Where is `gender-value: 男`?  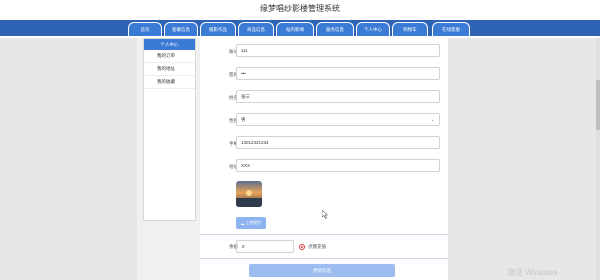 gender-value: 男 is located at coordinates (243, 119).